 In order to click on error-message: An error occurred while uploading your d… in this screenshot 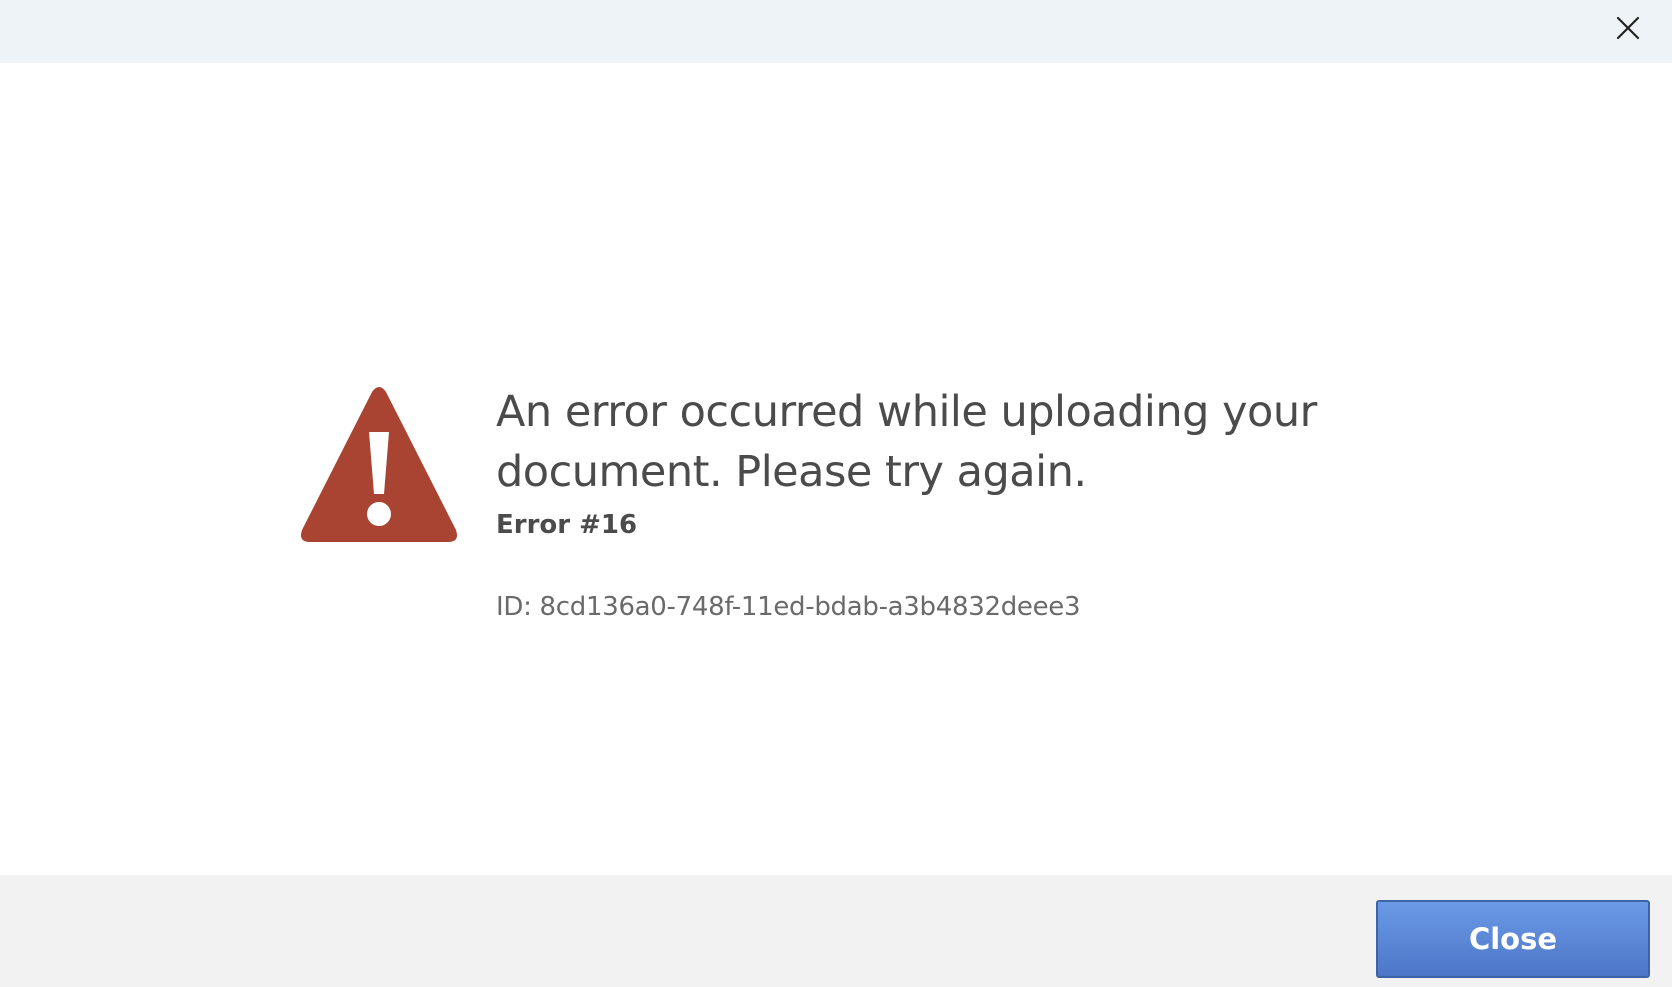, I will do `click(906, 442)`.